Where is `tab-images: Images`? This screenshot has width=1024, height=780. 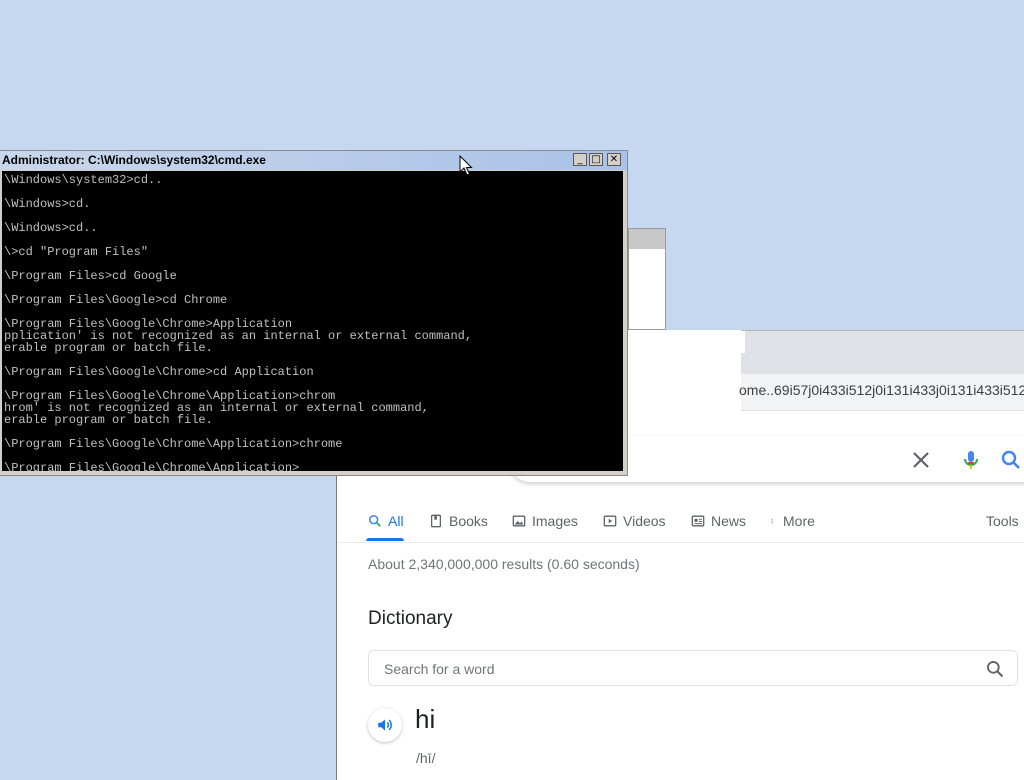
tab-images: Images is located at coordinates (545, 521).